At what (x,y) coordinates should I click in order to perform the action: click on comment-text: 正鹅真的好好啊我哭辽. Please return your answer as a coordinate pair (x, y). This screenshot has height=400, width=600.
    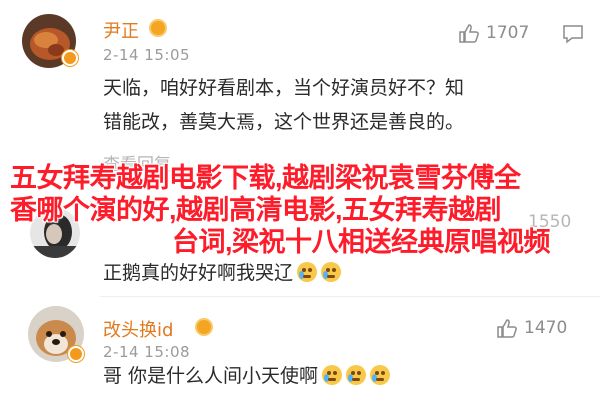
    Looking at the image, I should click on (222, 273).